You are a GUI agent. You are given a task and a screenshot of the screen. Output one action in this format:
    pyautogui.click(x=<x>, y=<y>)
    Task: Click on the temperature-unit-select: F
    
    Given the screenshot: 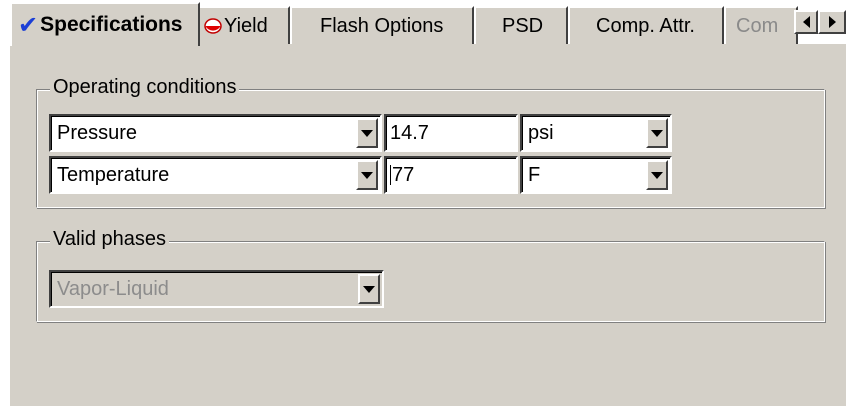 What is the action you would take?
    pyautogui.click(x=596, y=175)
    